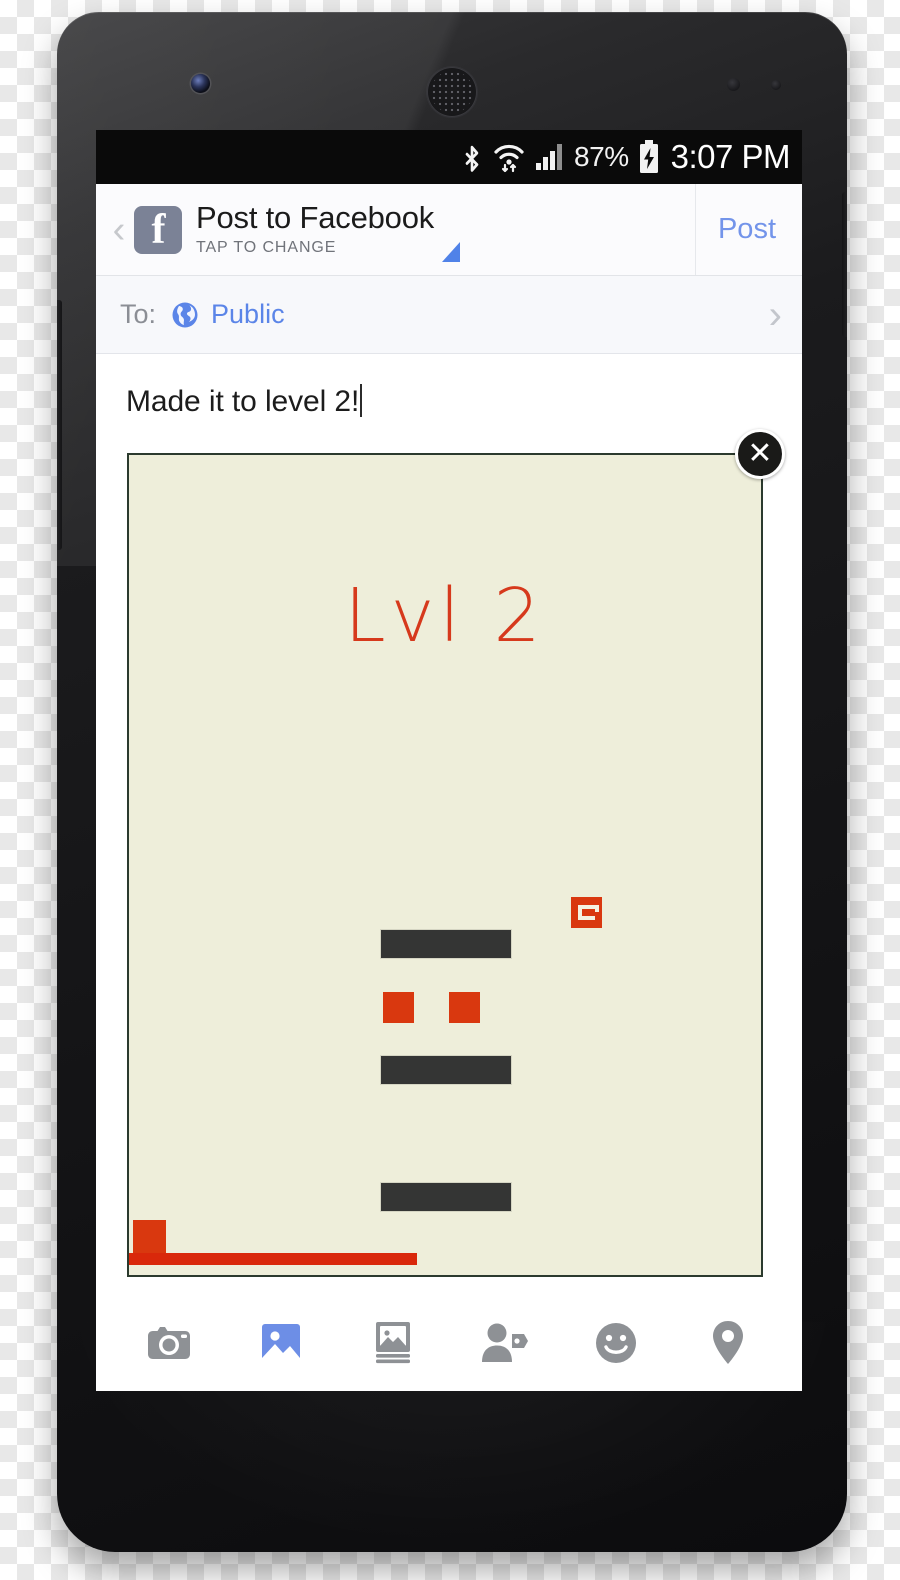 This screenshot has width=900, height=1580. Describe the element at coordinates (248, 314) in the screenshot. I see `audience-value: Public` at that location.